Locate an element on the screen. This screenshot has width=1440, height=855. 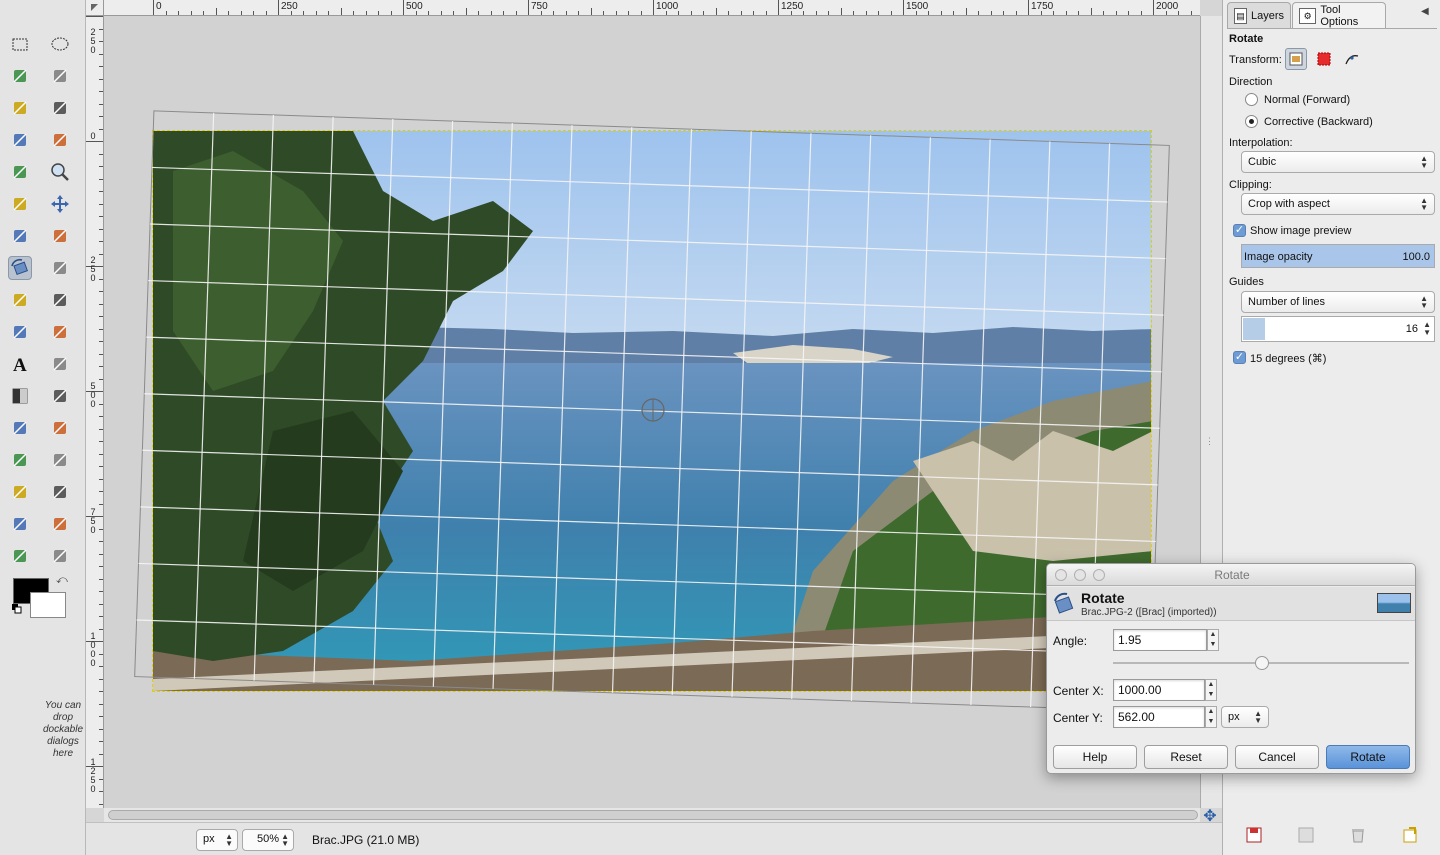
tab-layers: ▤ Layers is located at coordinates (1259, 15).